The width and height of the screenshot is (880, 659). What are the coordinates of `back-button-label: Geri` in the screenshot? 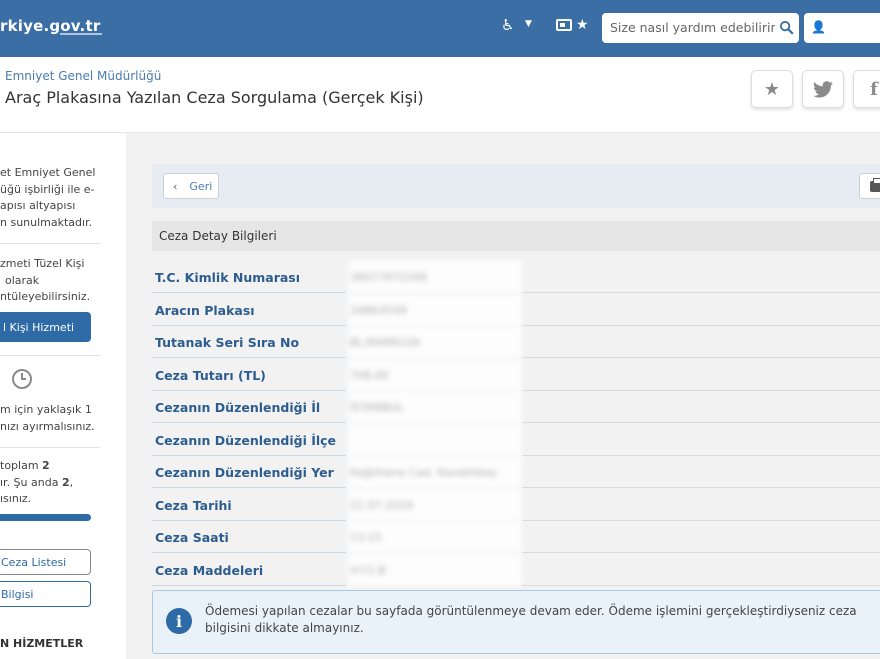 It's located at (201, 186).